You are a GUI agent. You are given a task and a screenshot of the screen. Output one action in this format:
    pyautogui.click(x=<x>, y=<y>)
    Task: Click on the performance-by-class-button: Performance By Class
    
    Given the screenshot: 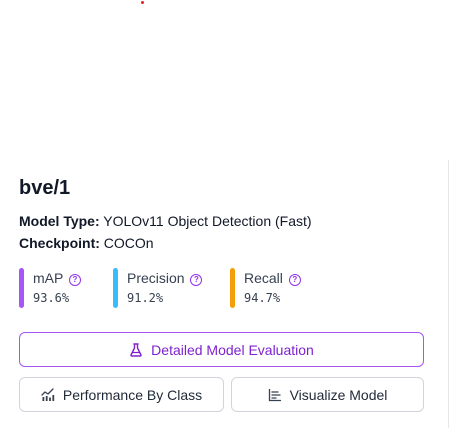 What is the action you would take?
    pyautogui.click(x=121, y=394)
    